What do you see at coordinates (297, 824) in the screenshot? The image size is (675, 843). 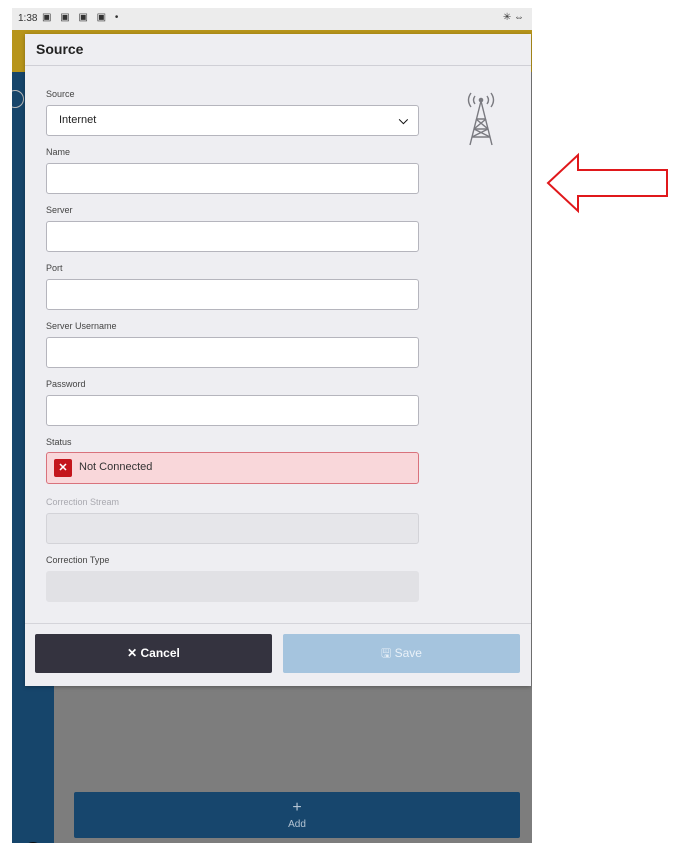 I see `add-label: Add` at bounding box center [297, 824].